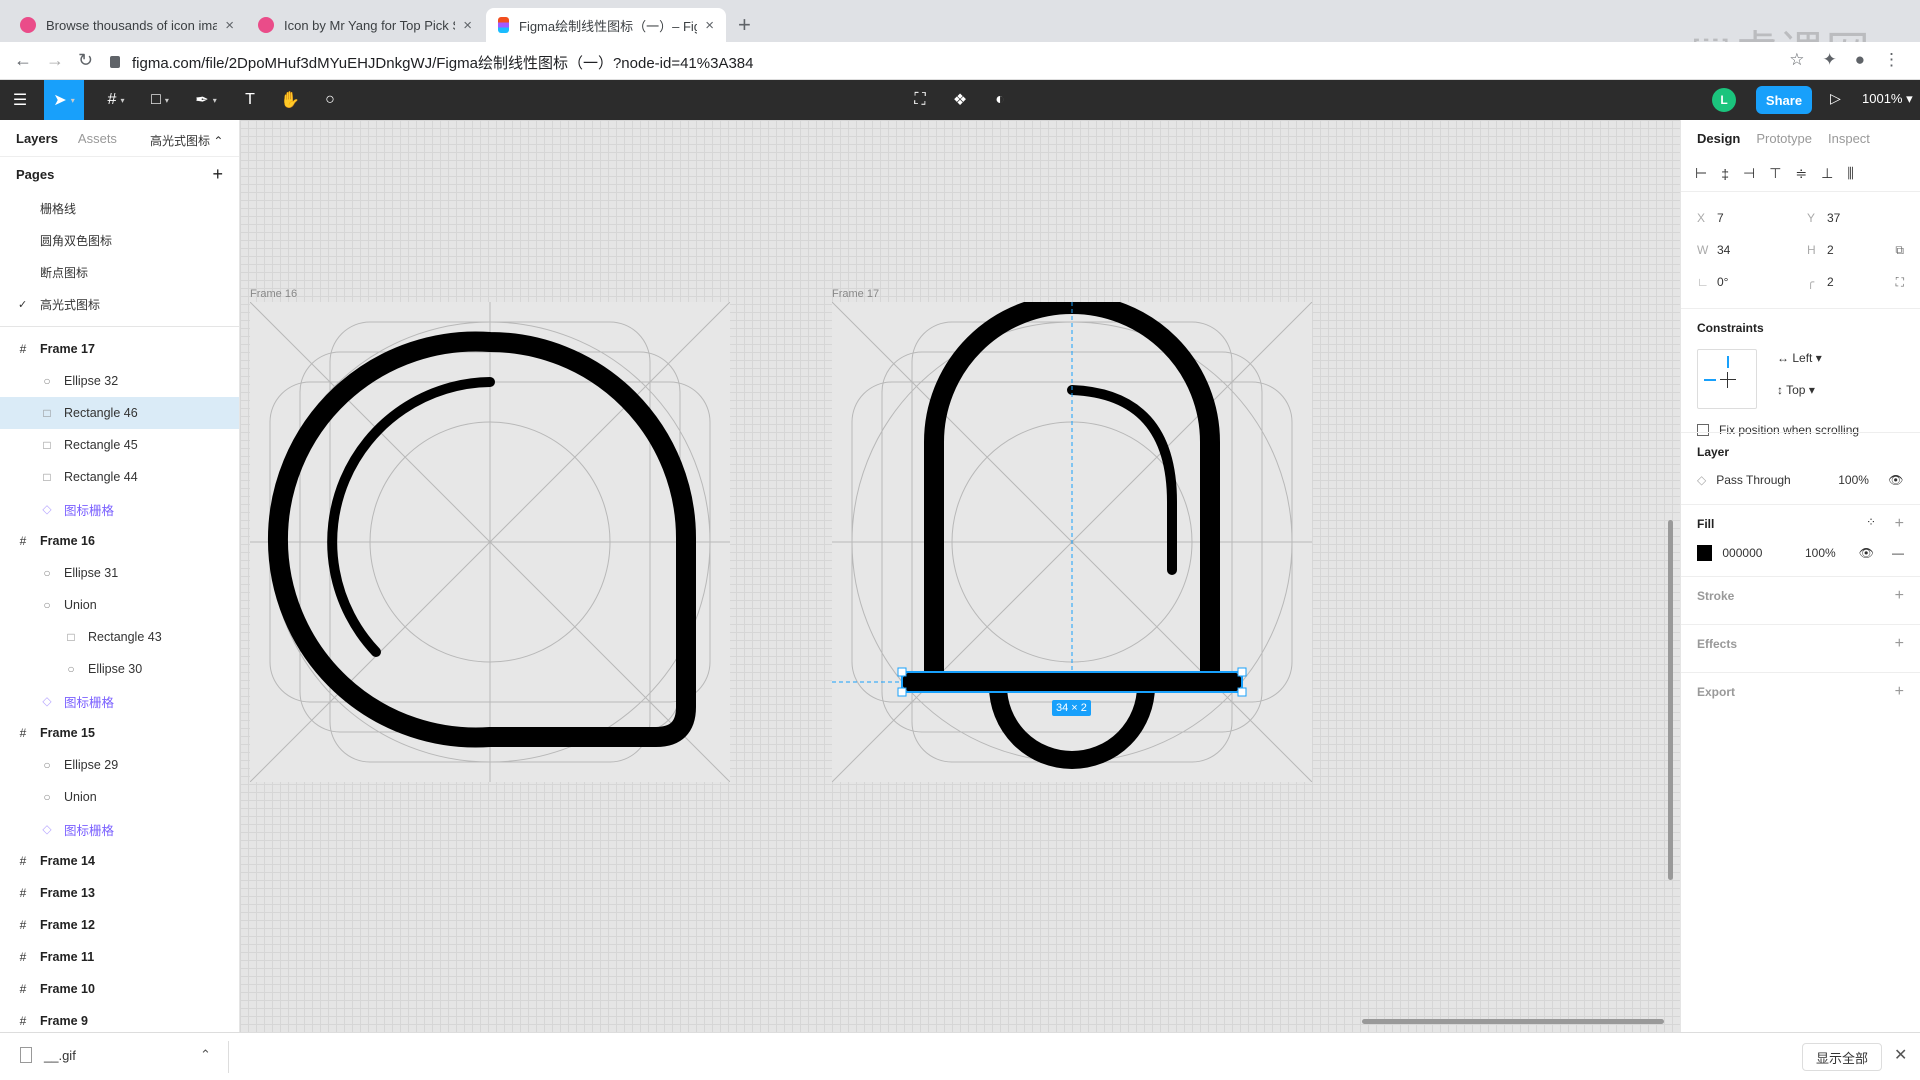 The width and height of the screenshot is (1920, 1080). What do you see at coordinates (119, 573) in the screenshot?
I see `layer-item: ○ Ellipse 31` at bounding box center [119, 573].